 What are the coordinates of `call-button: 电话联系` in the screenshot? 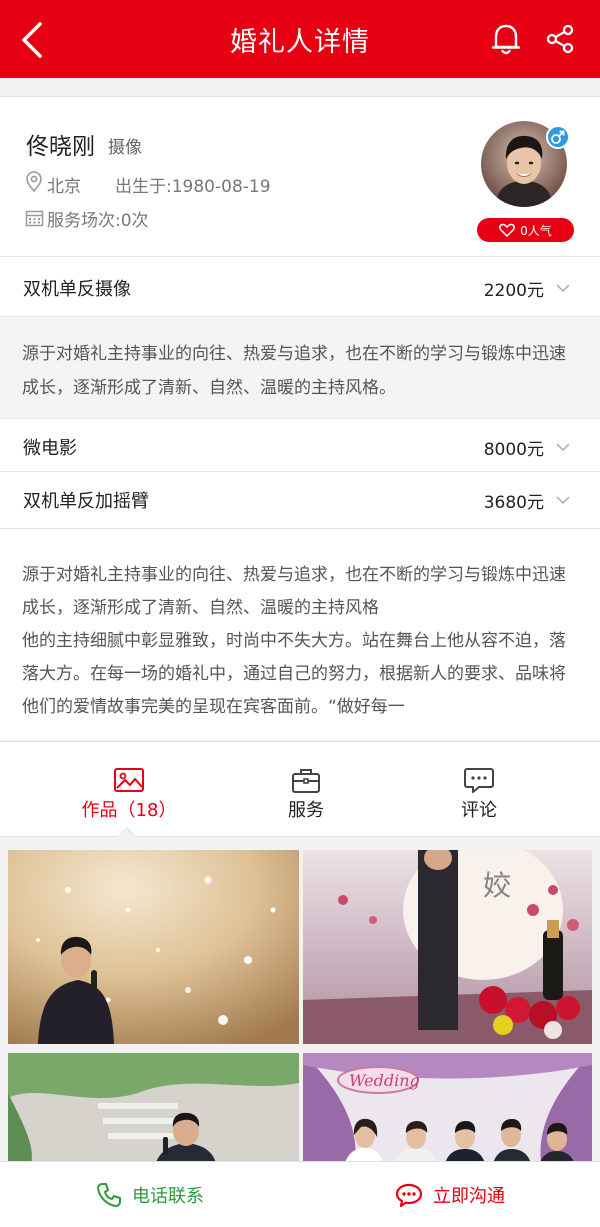 It's located at (150, 1194).